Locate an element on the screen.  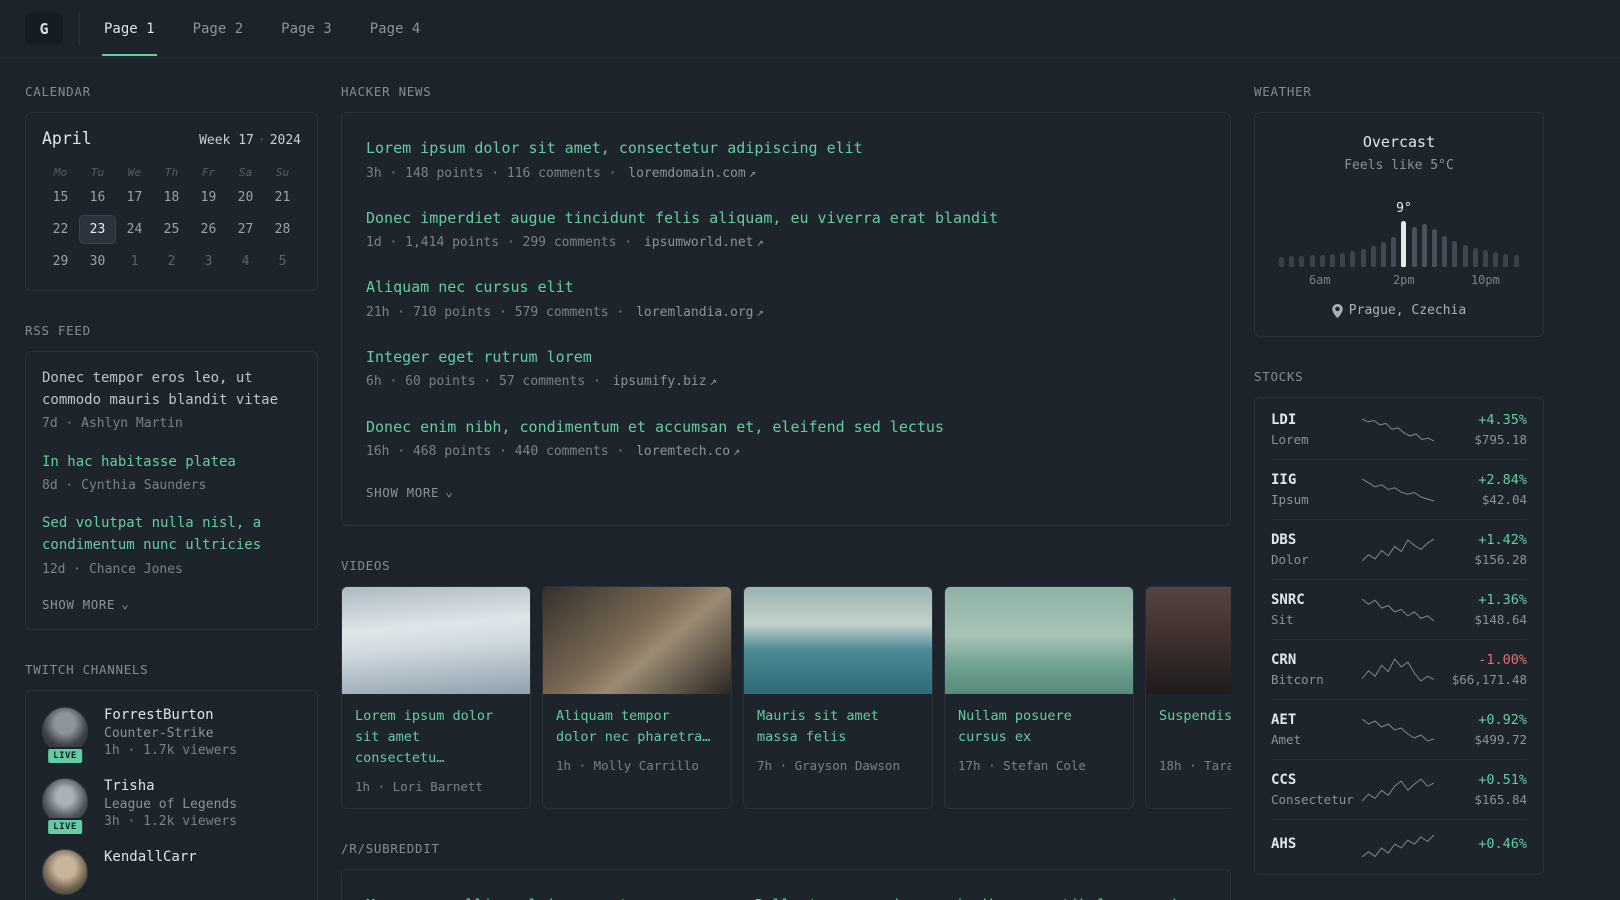
stock-ticker: CRN is located at coordinates (1315, 660).